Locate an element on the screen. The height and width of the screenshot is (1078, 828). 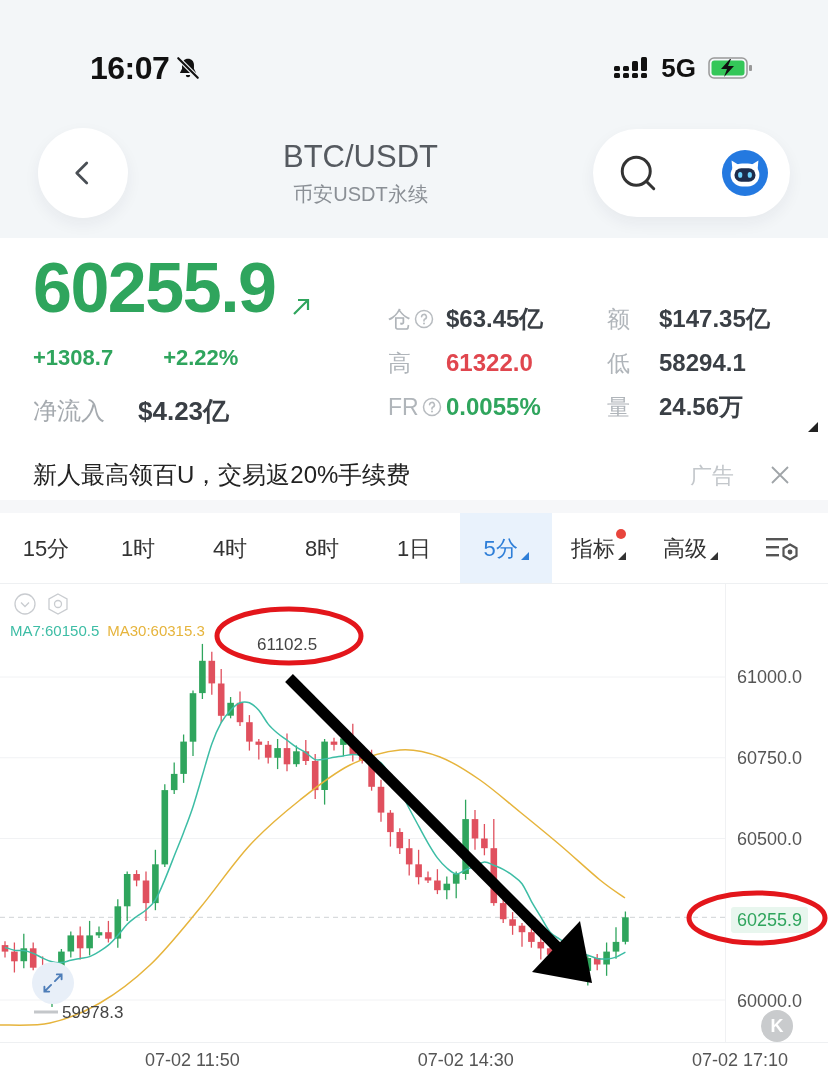
last-price: 60255.9 is located at coordinates (154, 288).